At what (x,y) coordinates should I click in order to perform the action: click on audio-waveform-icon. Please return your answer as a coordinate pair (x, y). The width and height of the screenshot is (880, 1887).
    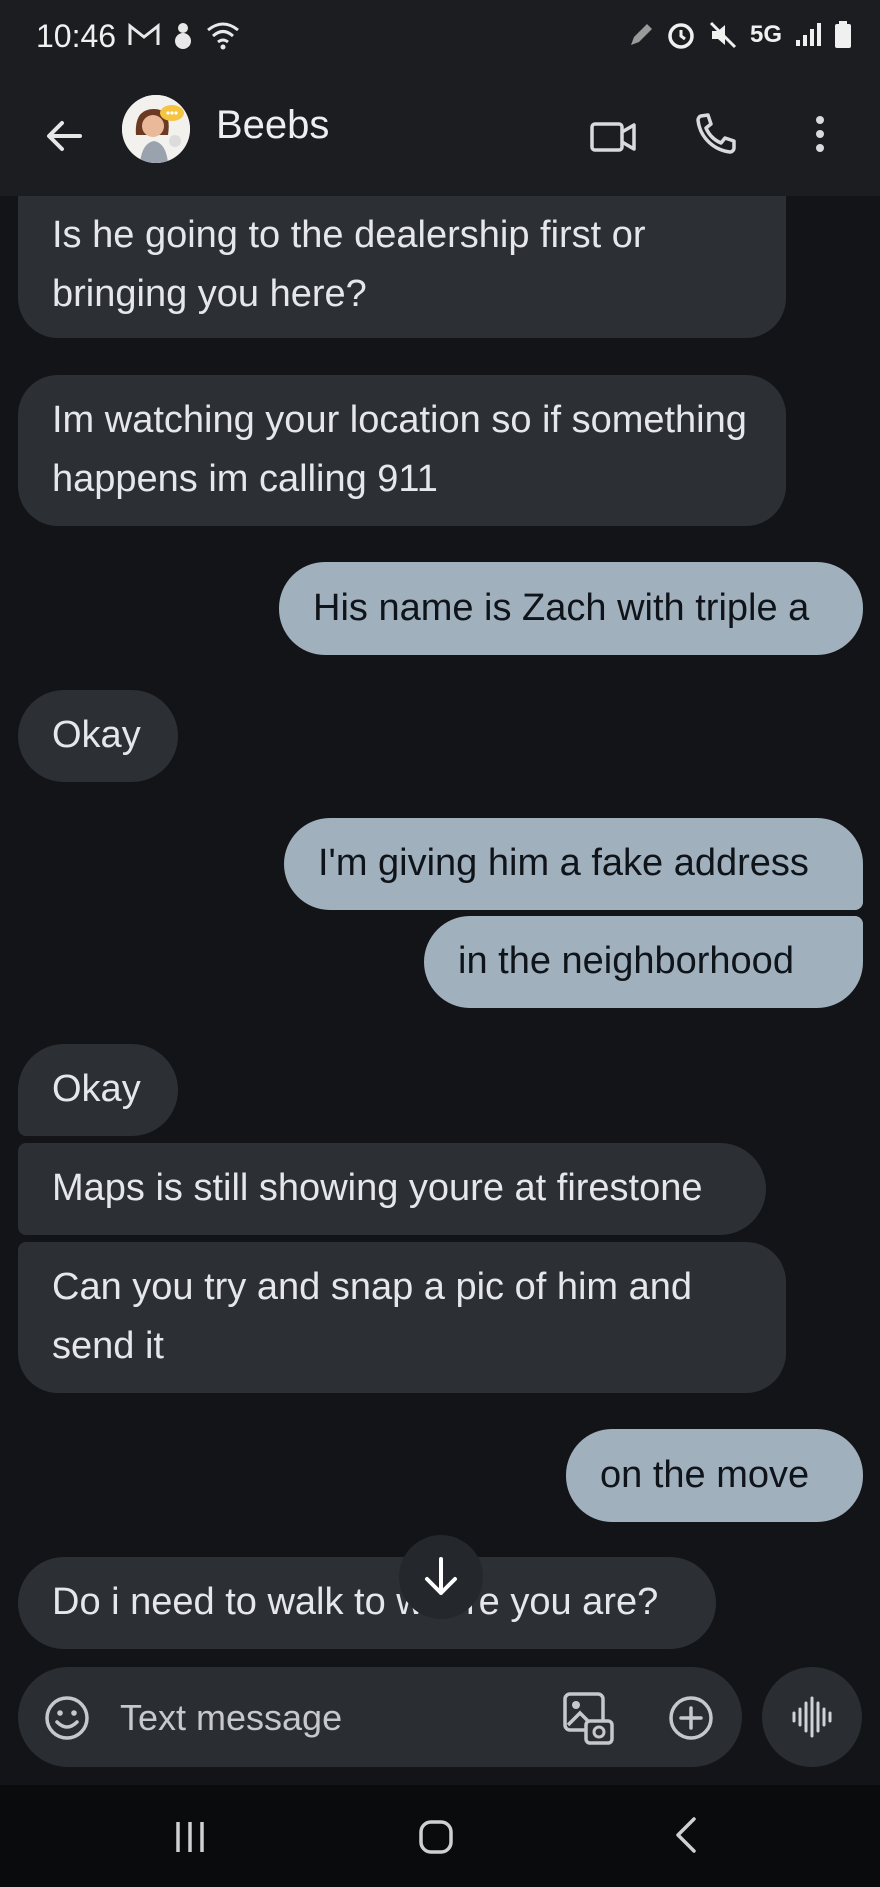
    Looking at the image, I should click on (812, 1717).